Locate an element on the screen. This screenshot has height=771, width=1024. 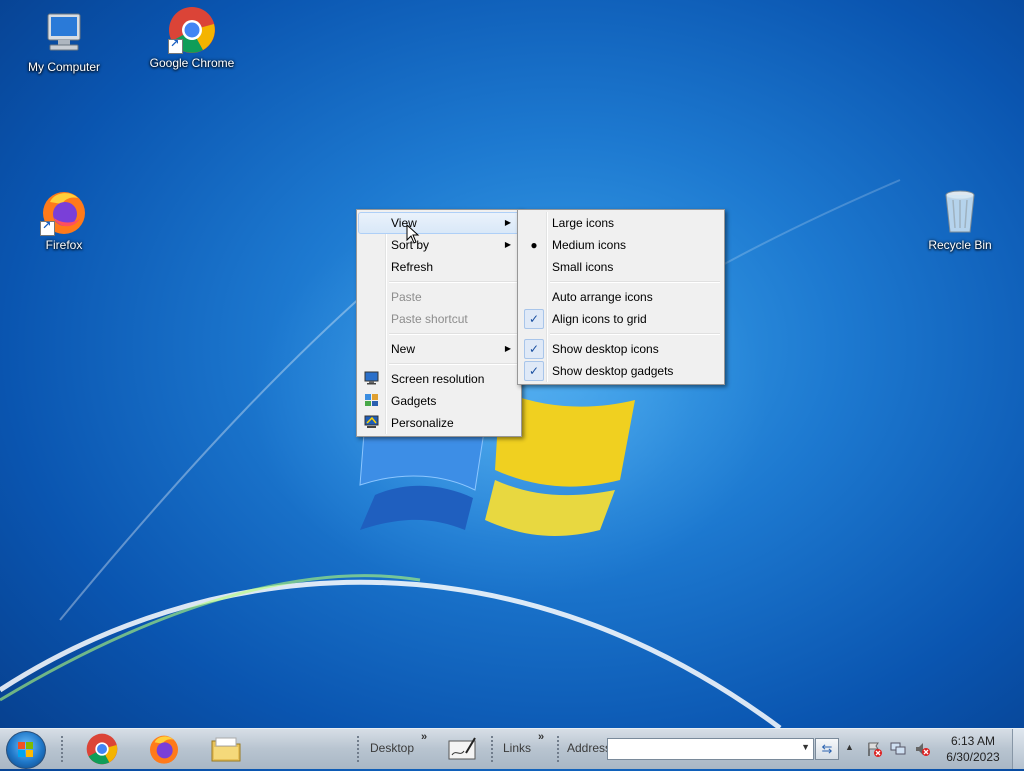
monitor-icon is located at coordinates (371, 378).